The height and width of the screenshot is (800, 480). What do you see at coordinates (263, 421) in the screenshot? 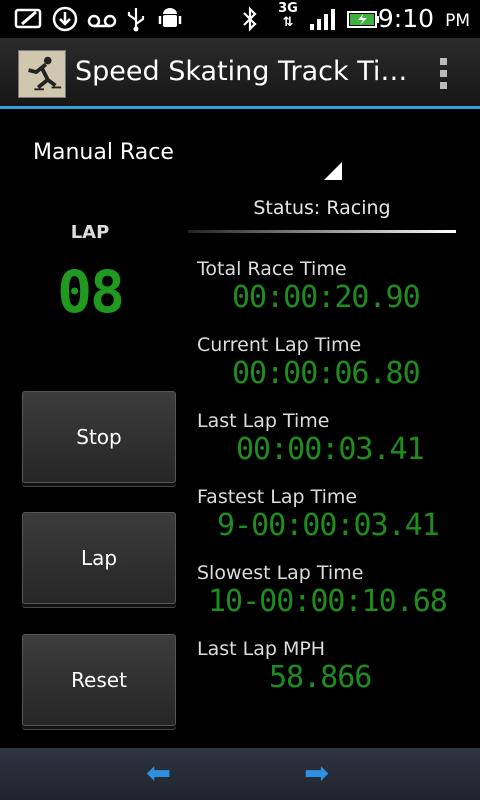
I see `last-lap-time-label: Last Lap Time` at bounding box center [263, 421].